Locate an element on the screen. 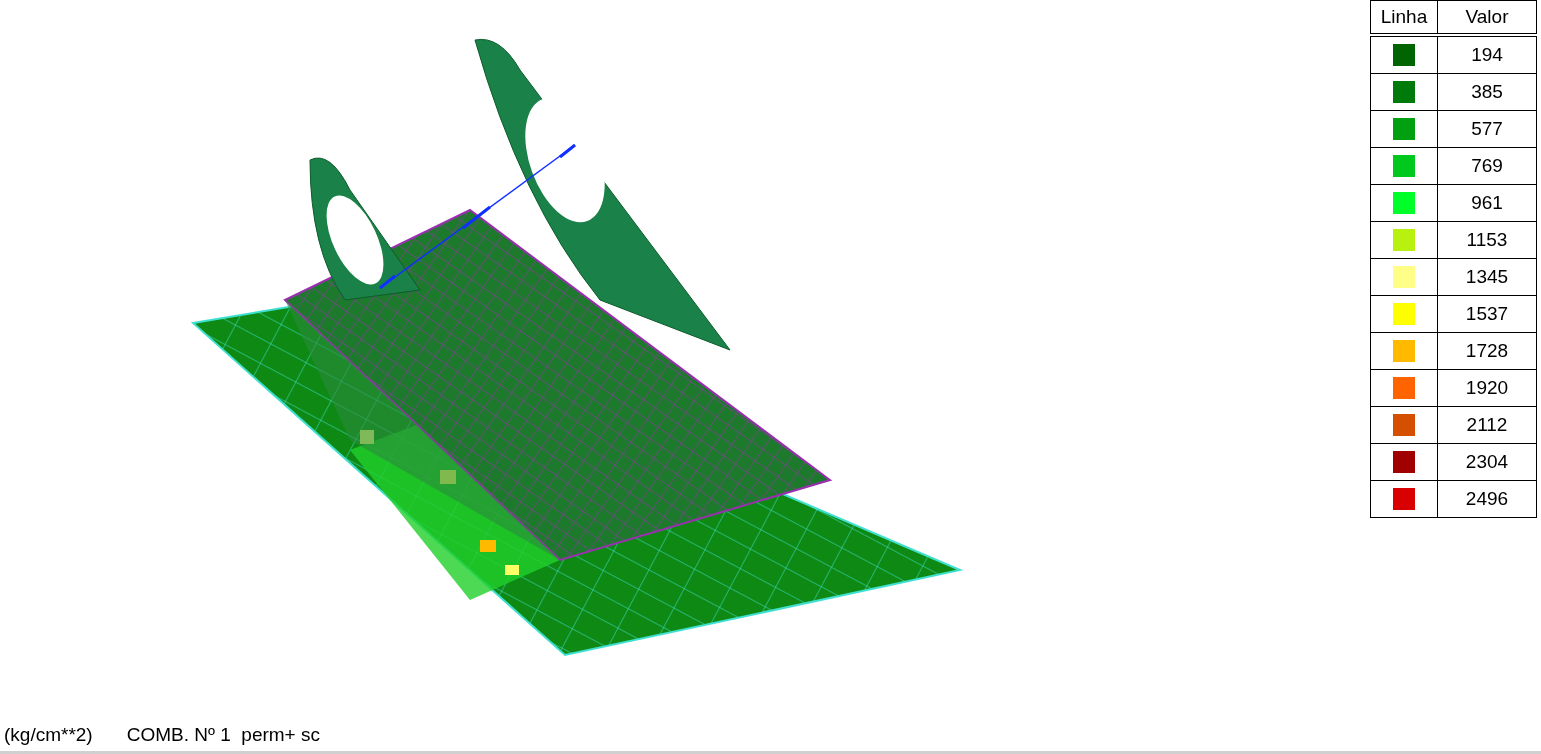  table-cell: 1728 is located at coordinates (1487, 351).